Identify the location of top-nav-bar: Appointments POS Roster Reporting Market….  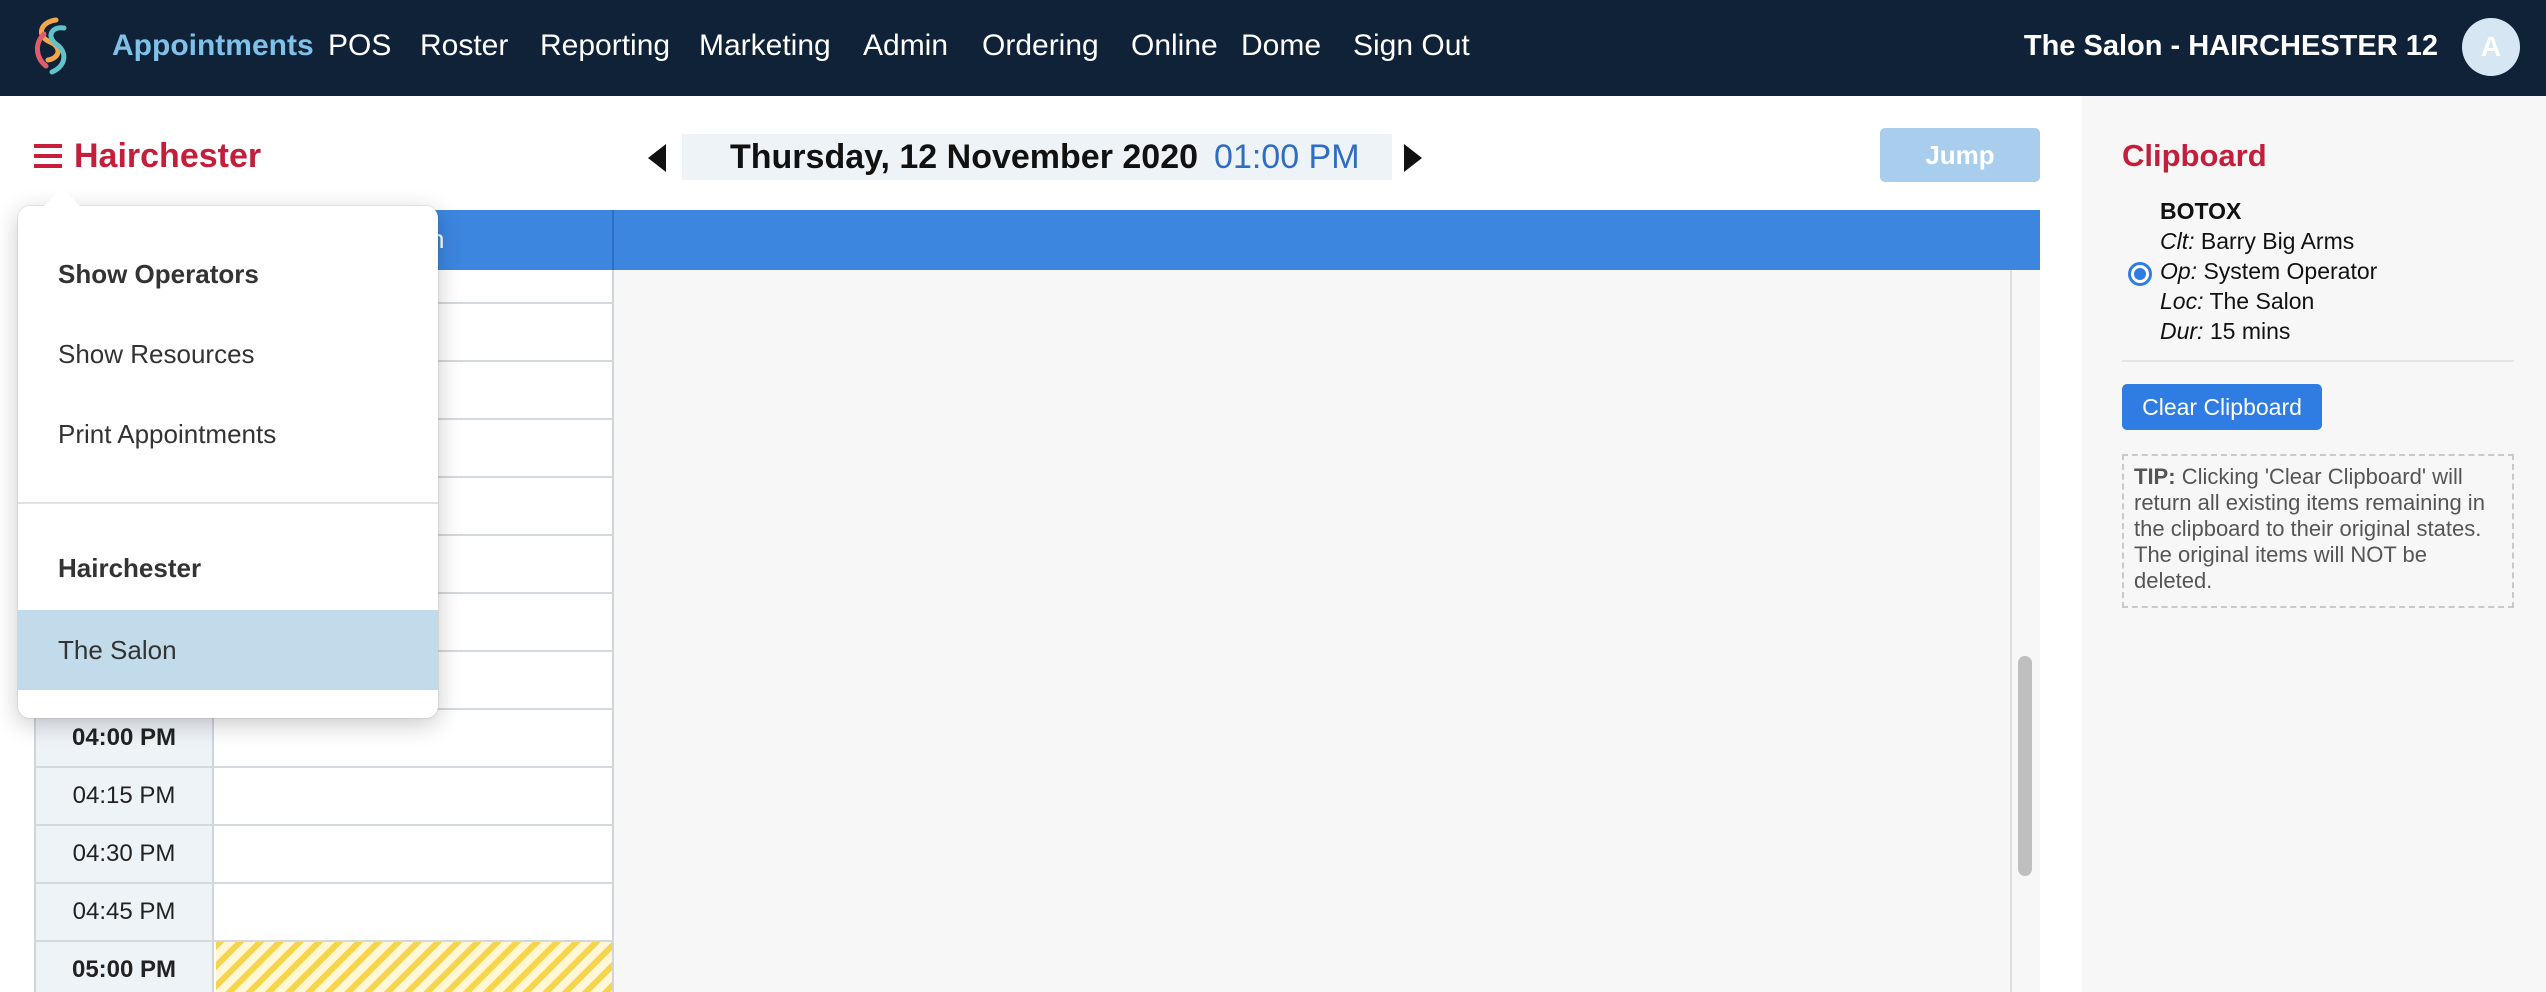
(1273, 48).